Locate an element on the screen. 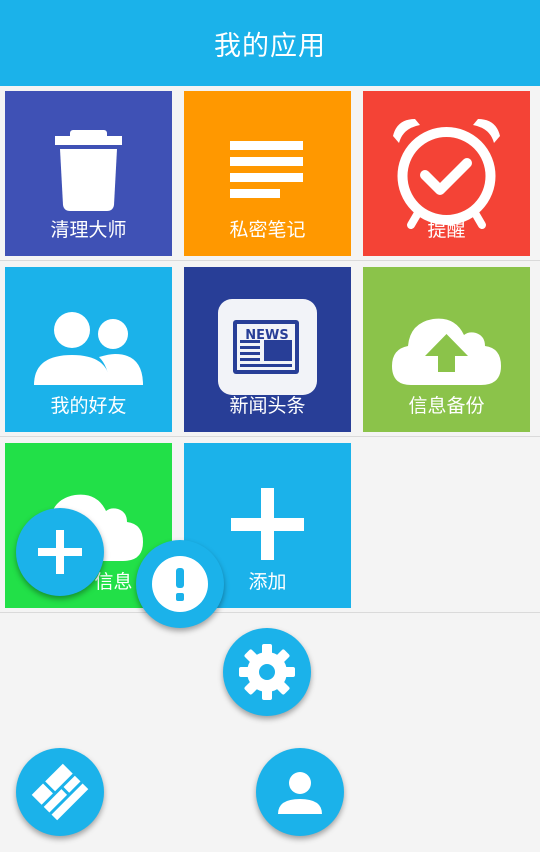  grid-tiles-icon is located at coordinates (60, 792).